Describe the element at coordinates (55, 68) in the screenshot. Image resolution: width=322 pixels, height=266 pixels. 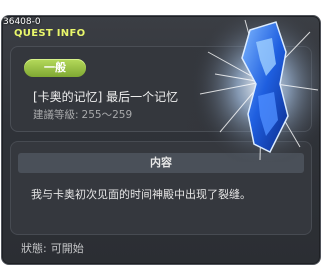
I see `quest-type-badge: 一般` at that location.